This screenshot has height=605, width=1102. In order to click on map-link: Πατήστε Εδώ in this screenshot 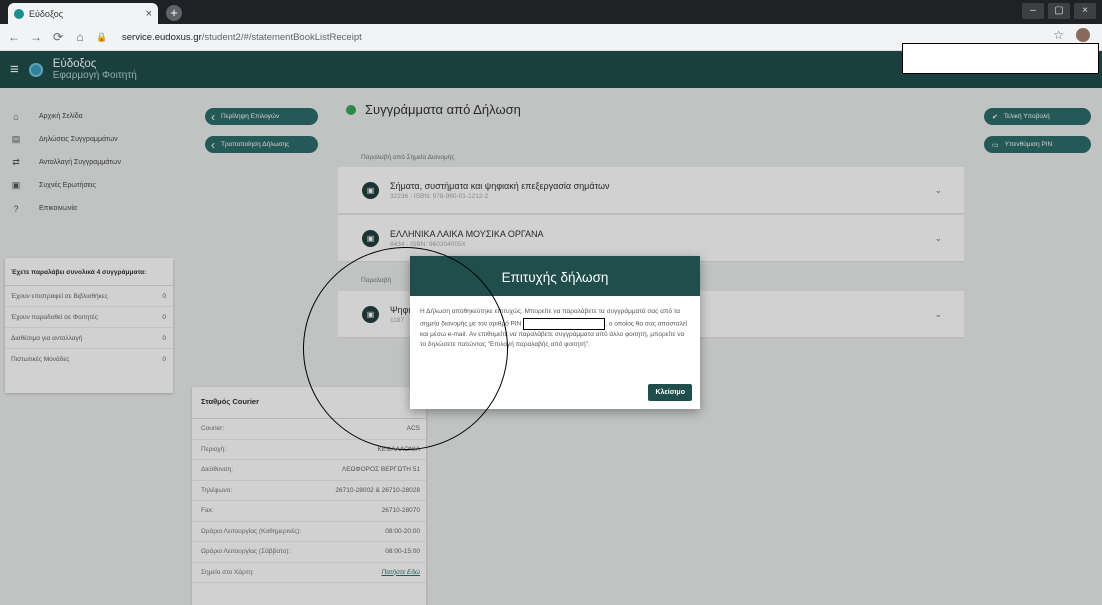, I will do `click(401, 572)`.